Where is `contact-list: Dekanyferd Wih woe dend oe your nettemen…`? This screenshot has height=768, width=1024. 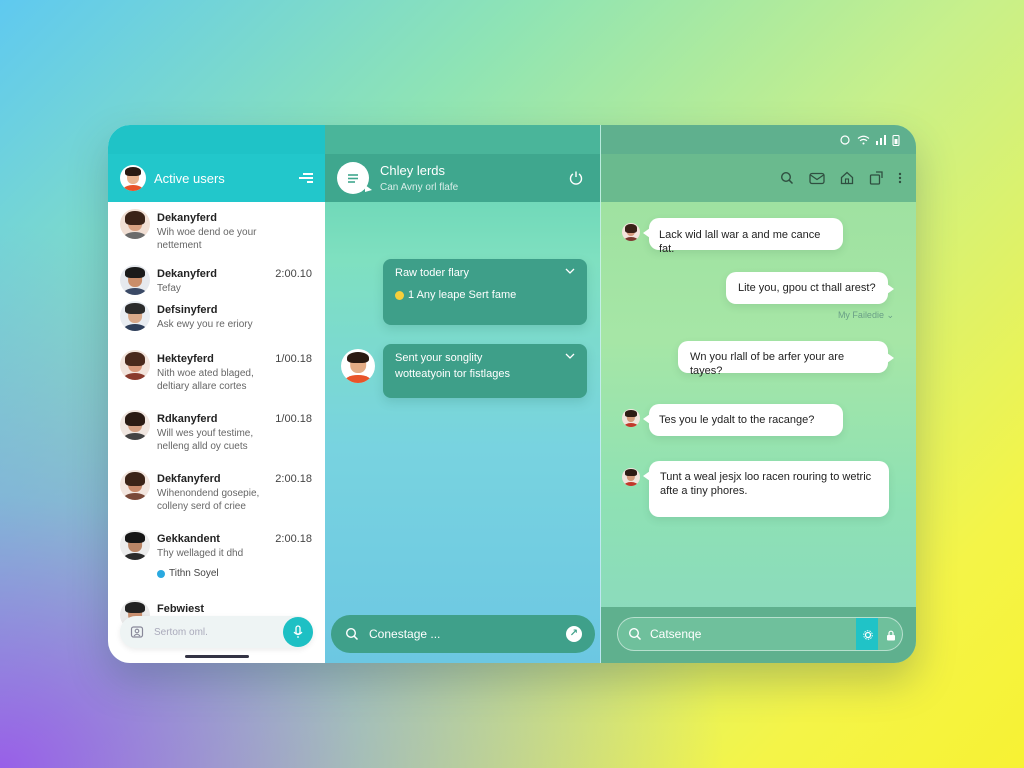
contact-list: Dekanyferd Wih woe dend oe your nettemen… is located at coordinates (216, 432).